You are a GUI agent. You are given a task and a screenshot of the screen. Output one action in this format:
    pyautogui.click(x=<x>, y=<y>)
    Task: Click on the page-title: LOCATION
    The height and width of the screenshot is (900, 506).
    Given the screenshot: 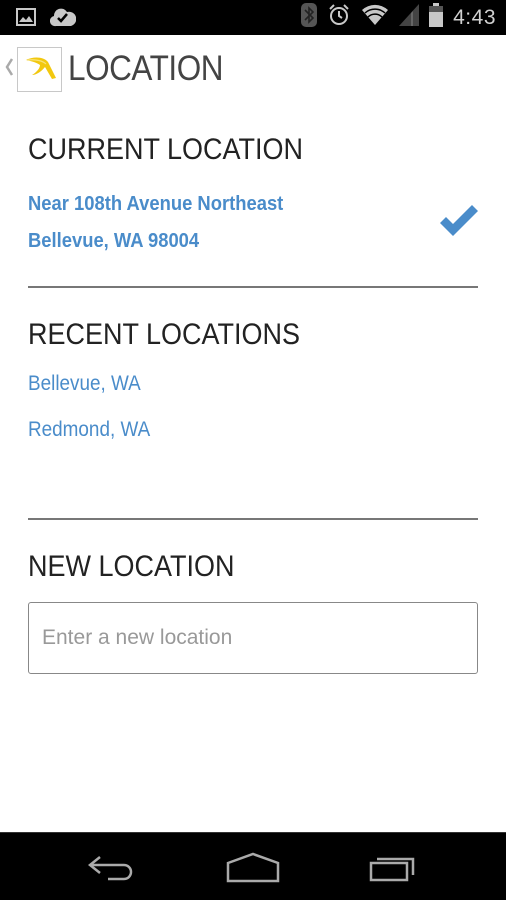 What is the action you would take?
    pyautogui.click(x=146, y=68)
    